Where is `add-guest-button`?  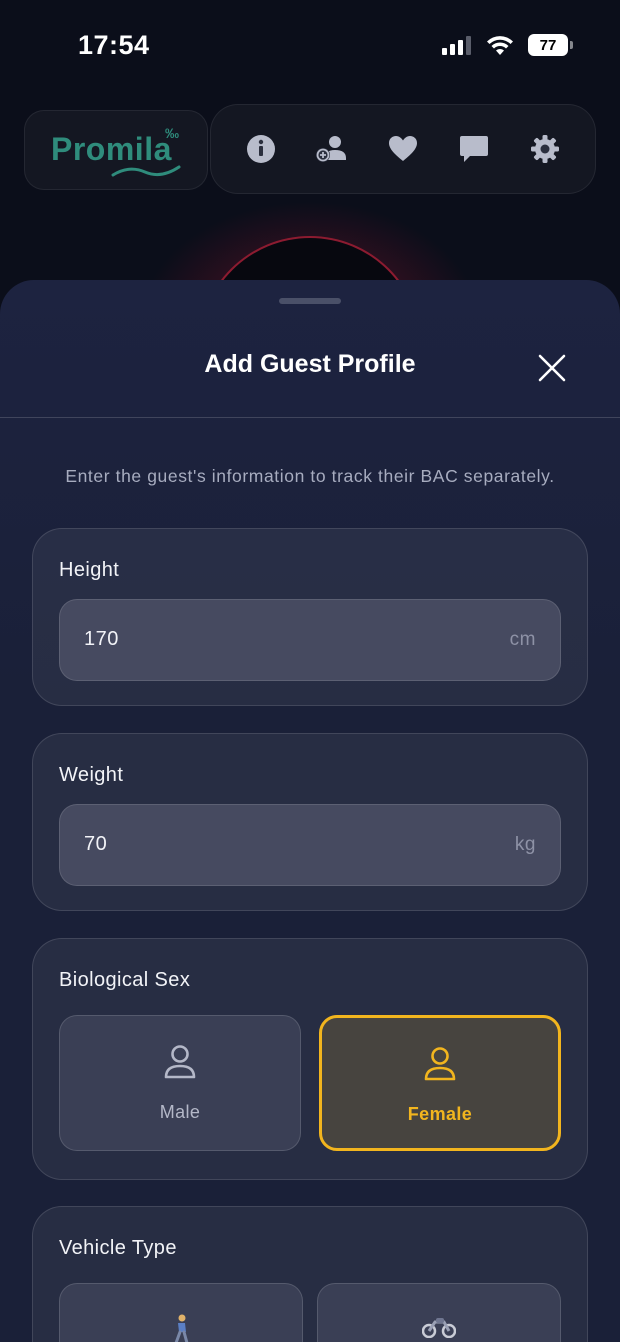 add-guest-button is located at coordinates (332, 149).